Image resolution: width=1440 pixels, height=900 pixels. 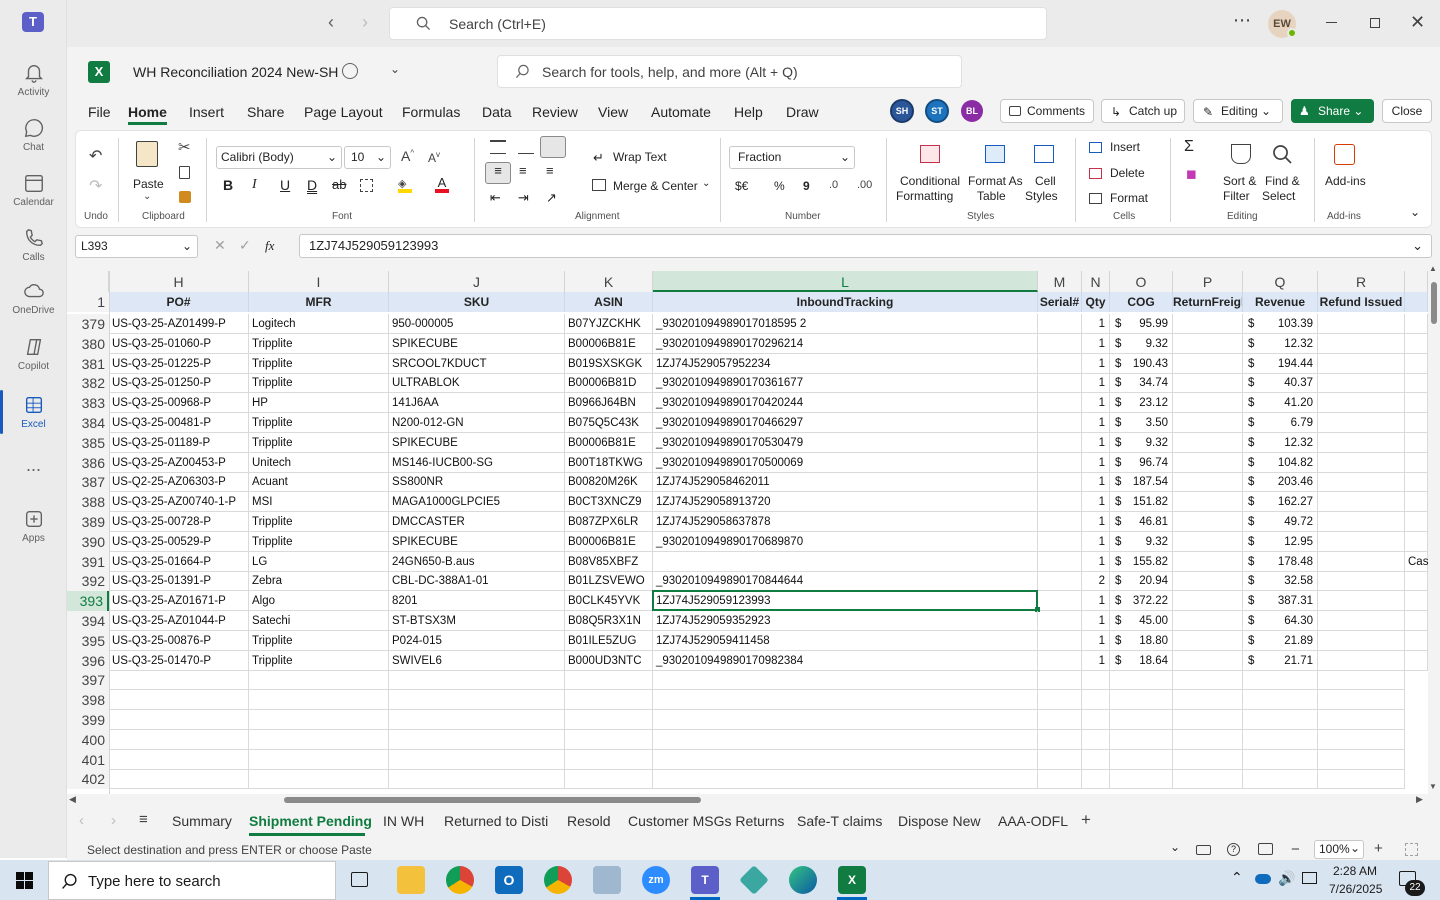 I want to click on row-header: 393, so click(x=88, y=601).